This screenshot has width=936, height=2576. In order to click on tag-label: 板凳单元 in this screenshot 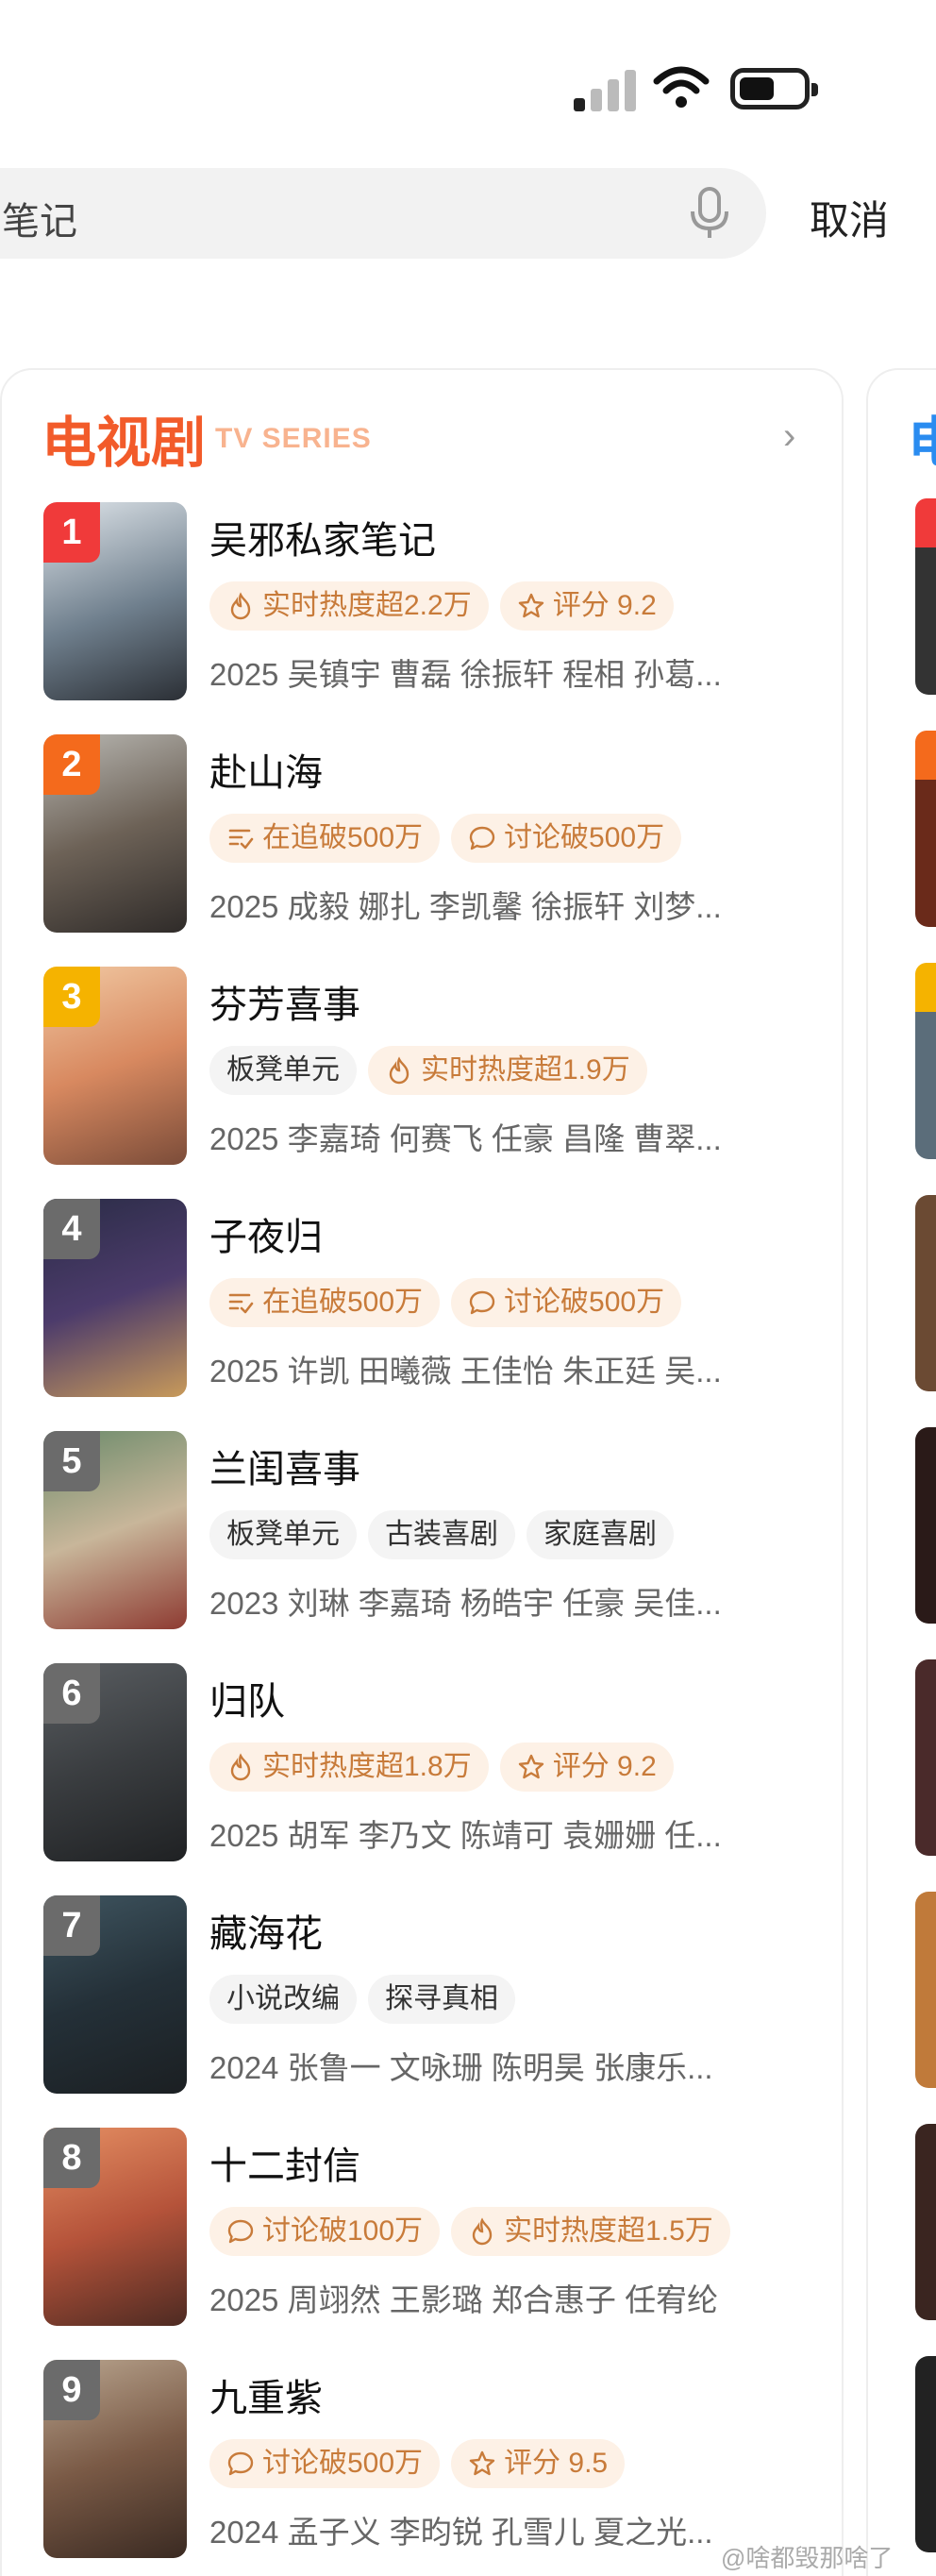, I will do `click(283, 1070)`.